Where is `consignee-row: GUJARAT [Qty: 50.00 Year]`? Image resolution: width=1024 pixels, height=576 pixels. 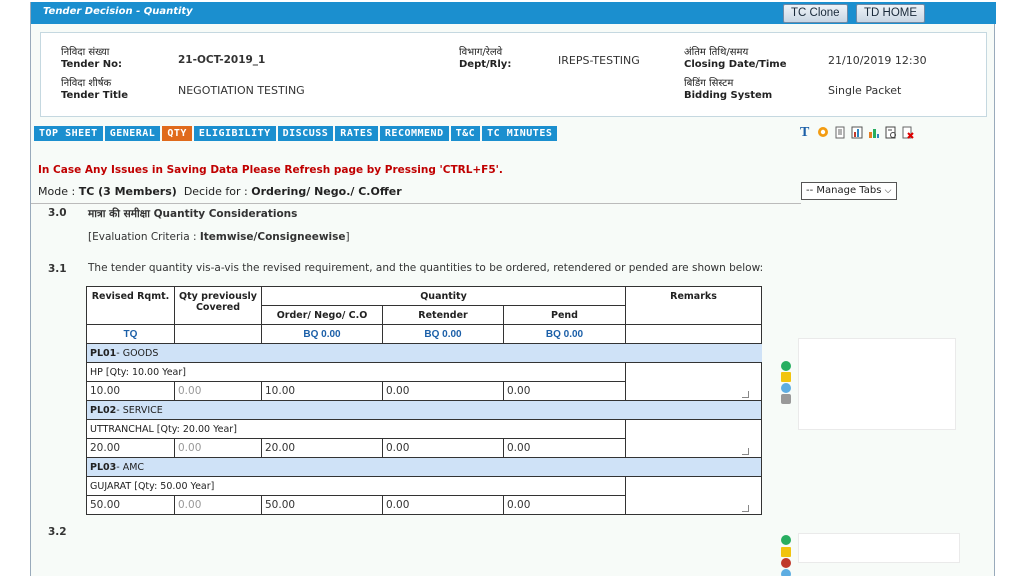 consignee-row: GUJARAT [Qty: 50.00 Year] is located at coordinates (424, 495).